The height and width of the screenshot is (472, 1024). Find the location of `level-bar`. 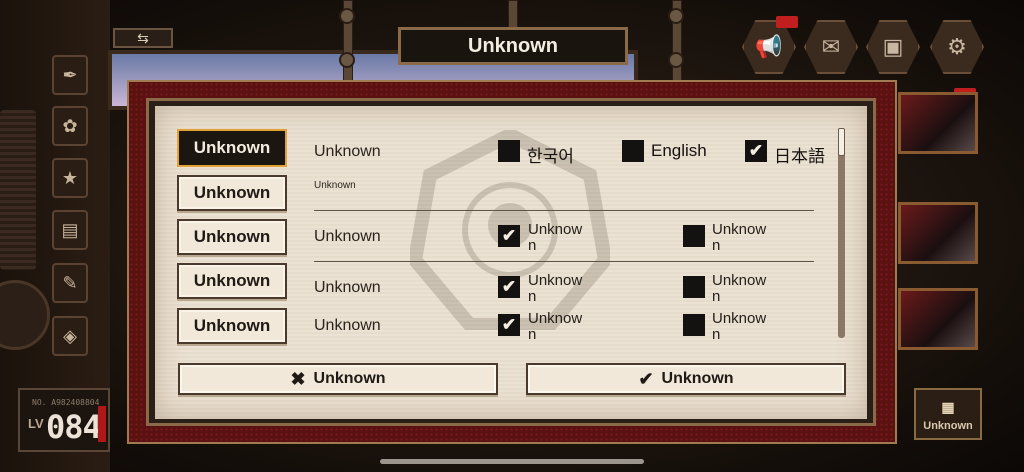

level-bar is located at coordinates (102, 424).